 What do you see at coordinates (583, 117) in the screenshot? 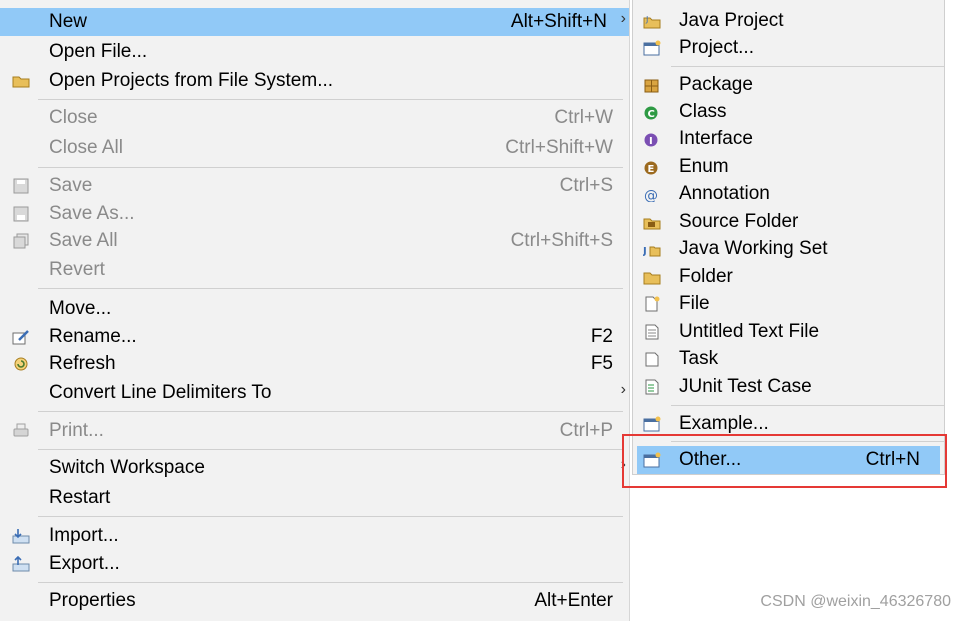
I see `menu-item-shortcut: Ctrl+W` at bounding box center [583, 117].